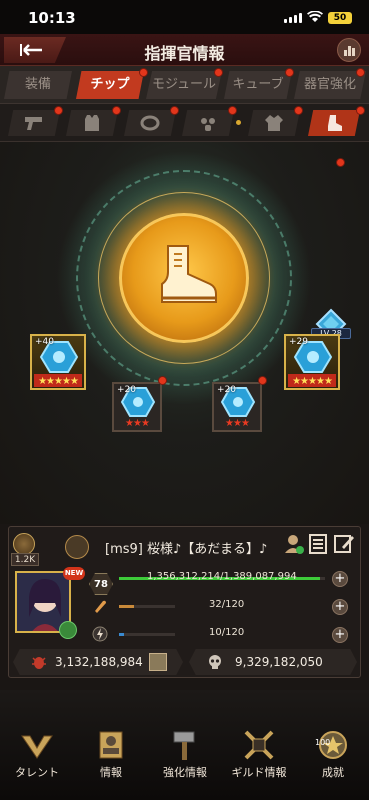 The image size is (369, 800). I want to click on header-bar: 指揮官情報, so click(184, 50).